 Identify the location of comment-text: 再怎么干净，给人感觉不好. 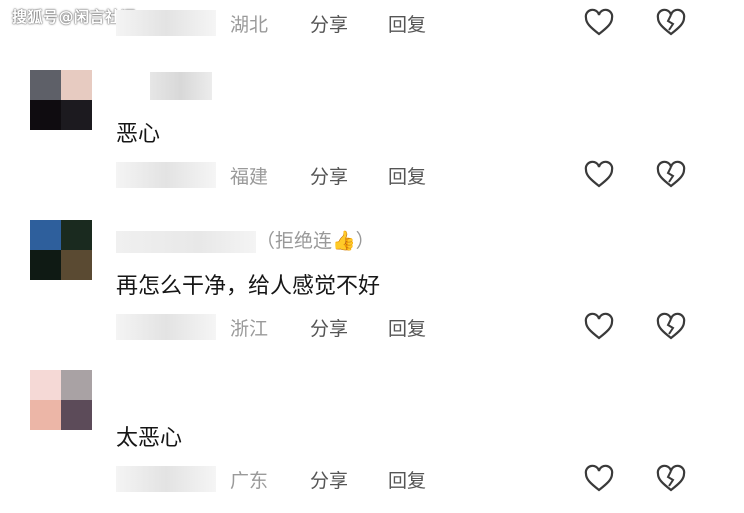
(248, 286).